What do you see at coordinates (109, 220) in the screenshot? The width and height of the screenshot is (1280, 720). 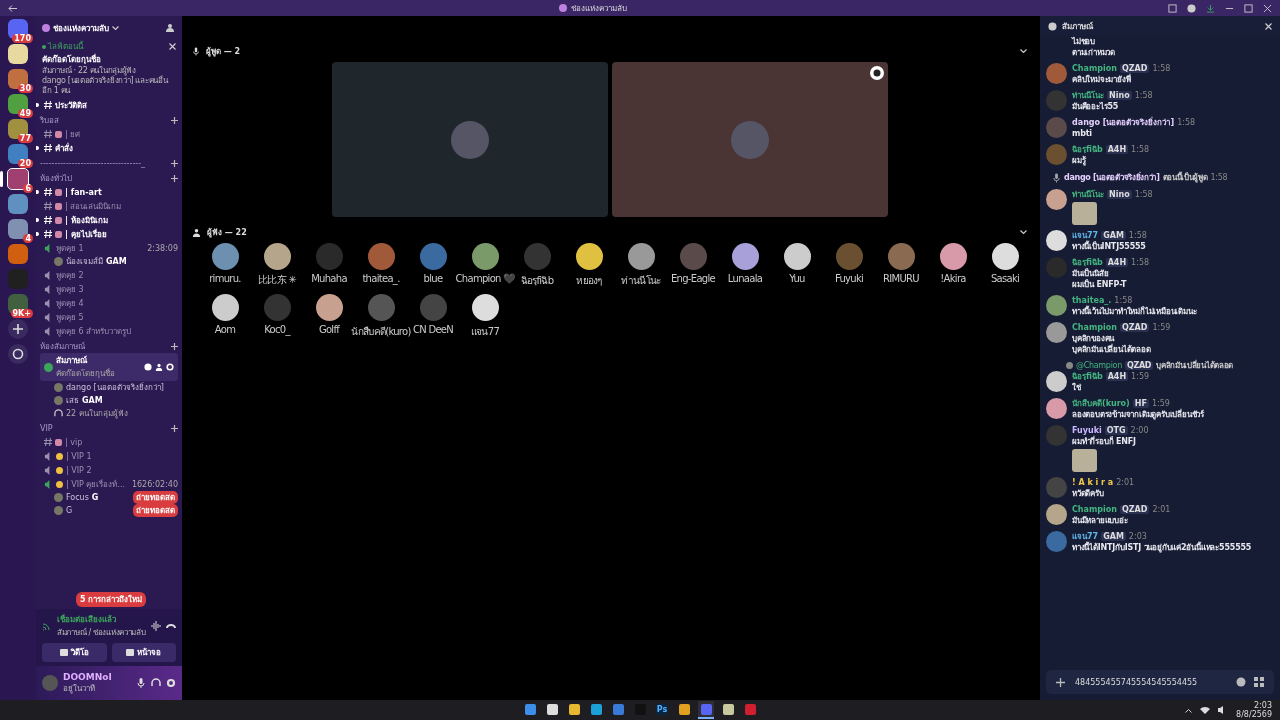 I see `text-channel: | ห้องมินิเกม` at bounding box center [109, 220].